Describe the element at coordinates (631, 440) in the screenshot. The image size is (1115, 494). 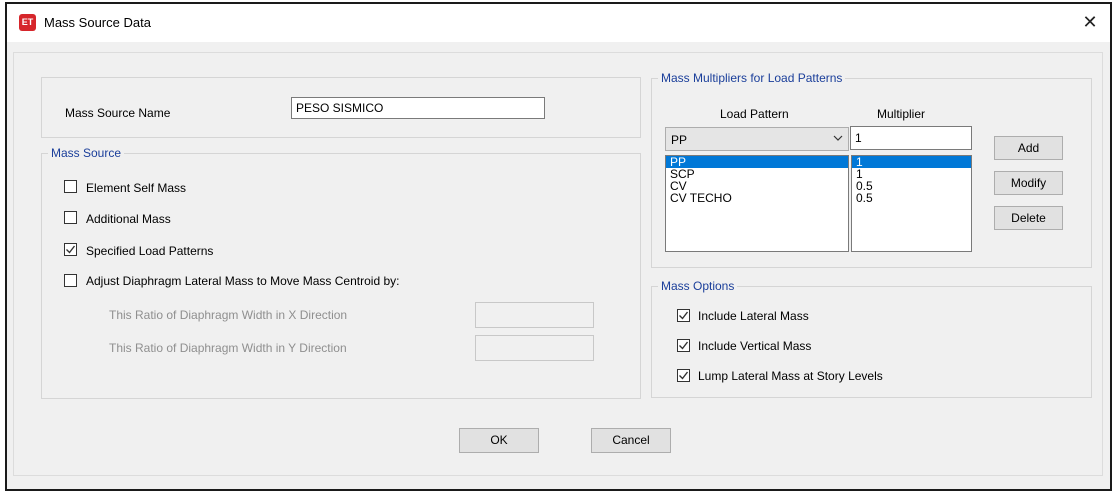
I see `cancel-button: Cancel` at that location.